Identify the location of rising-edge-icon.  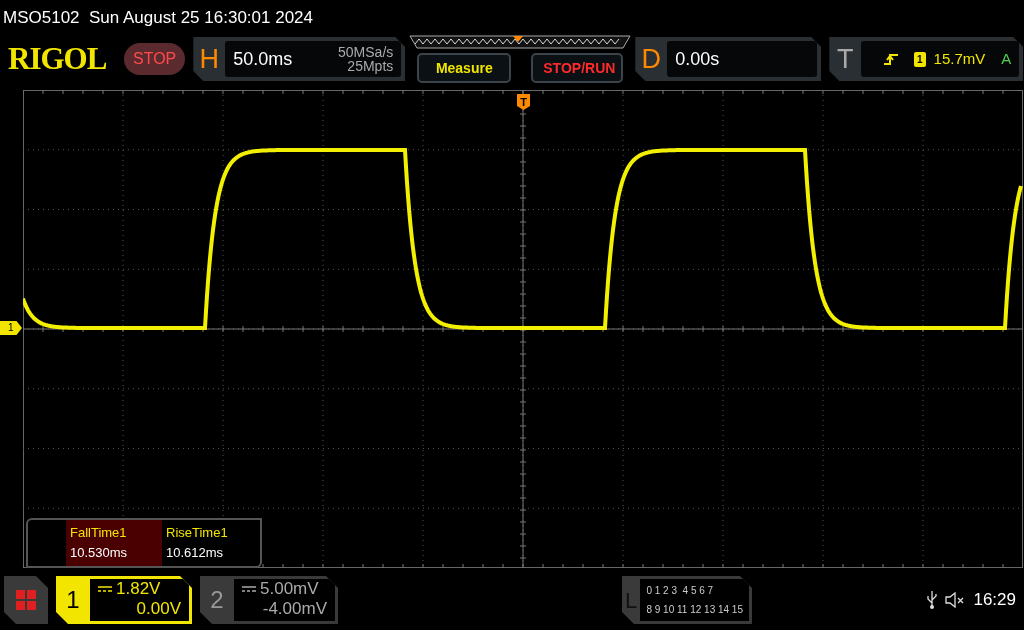
(891, 59).